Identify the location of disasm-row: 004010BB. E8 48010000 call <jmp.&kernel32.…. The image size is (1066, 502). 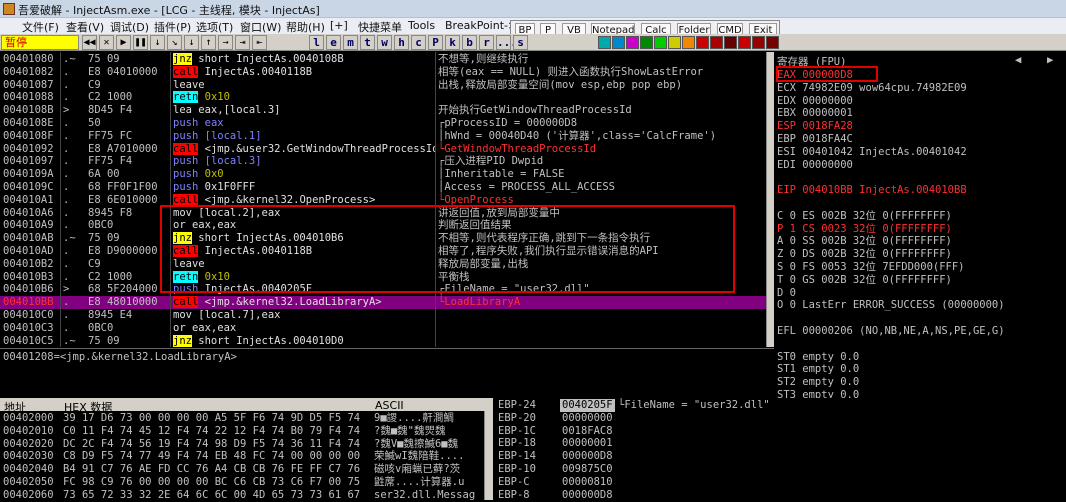
(387, 303).